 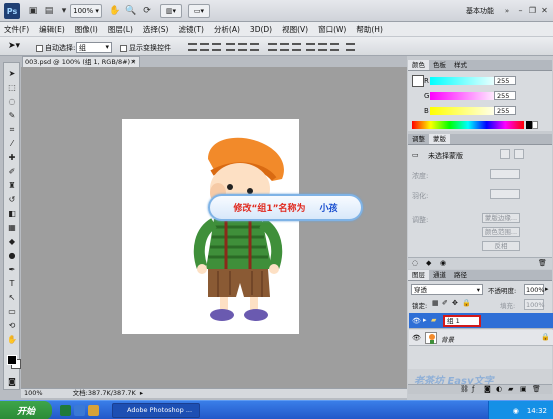 I want to click on tab-color: 颜色, so click(x=418, y=65).